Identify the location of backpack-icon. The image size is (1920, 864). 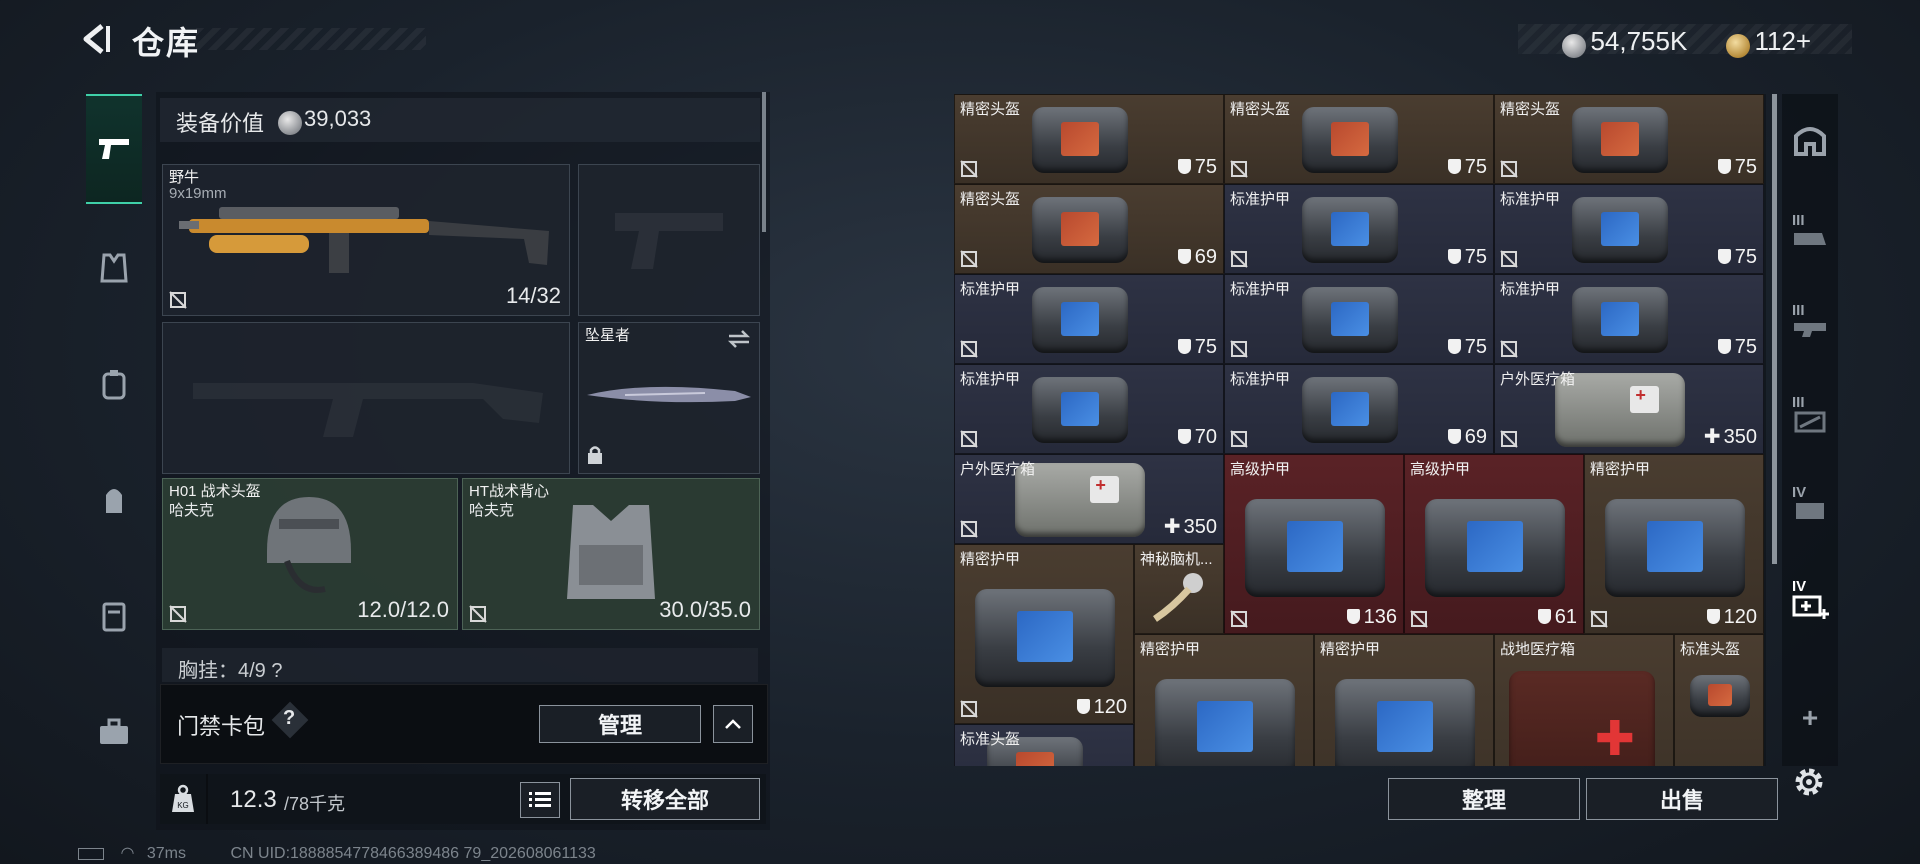
(114, 501).